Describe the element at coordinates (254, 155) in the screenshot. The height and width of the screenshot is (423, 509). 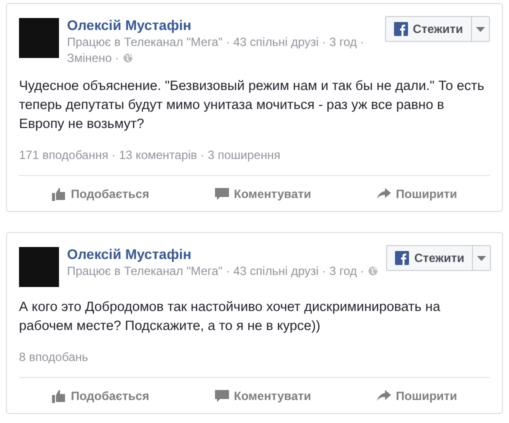
I see `post-stats: 171 вподобання · 13 коментарів · 3 поширення` at that location.